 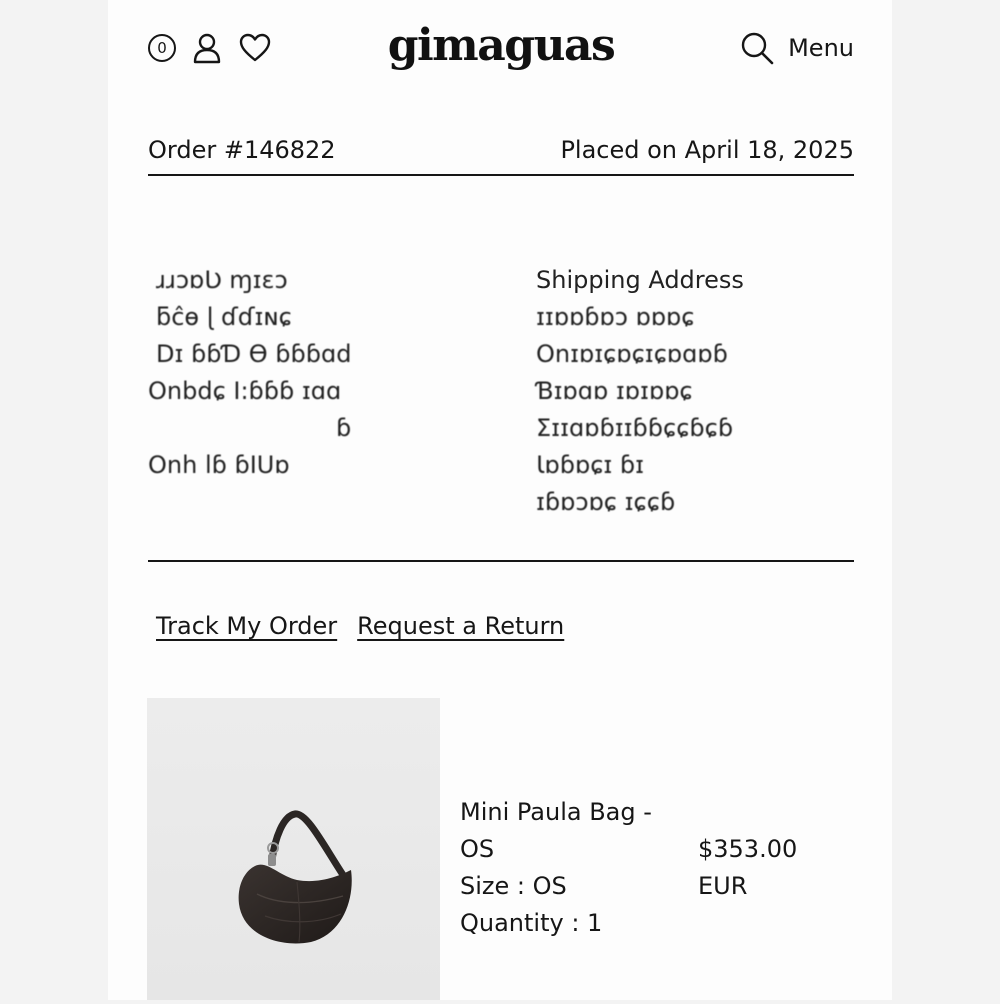 I want to click on account-icon, so click(x=207, y=48).